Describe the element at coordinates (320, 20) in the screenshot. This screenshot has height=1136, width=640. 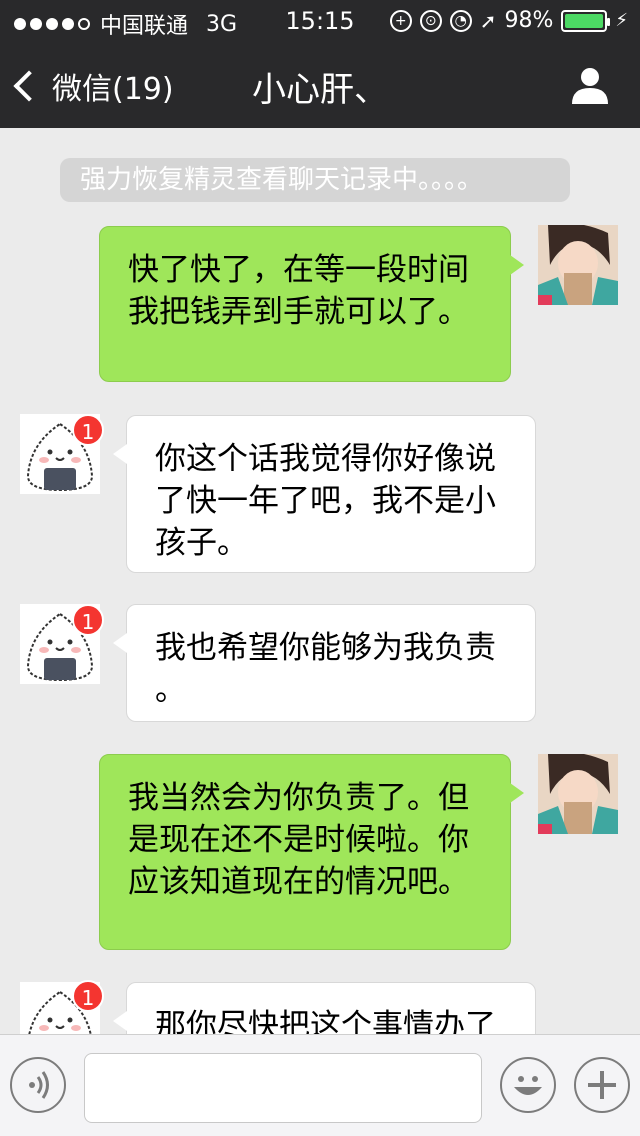
I see `status-bar: 中国联通 3G 15:15 + ⊙ ◔ ➚ 98% ⚡` at that location.